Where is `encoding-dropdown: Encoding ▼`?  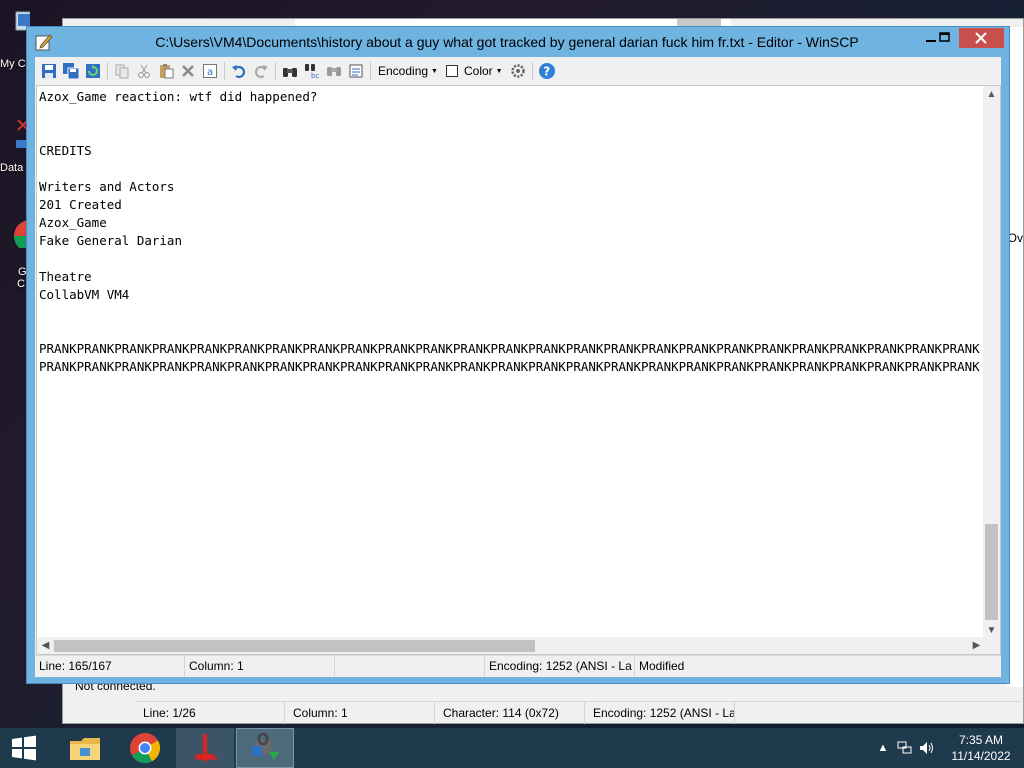 encoding-dropdown: Encoding ▼ is located at coordinates (408, 71).